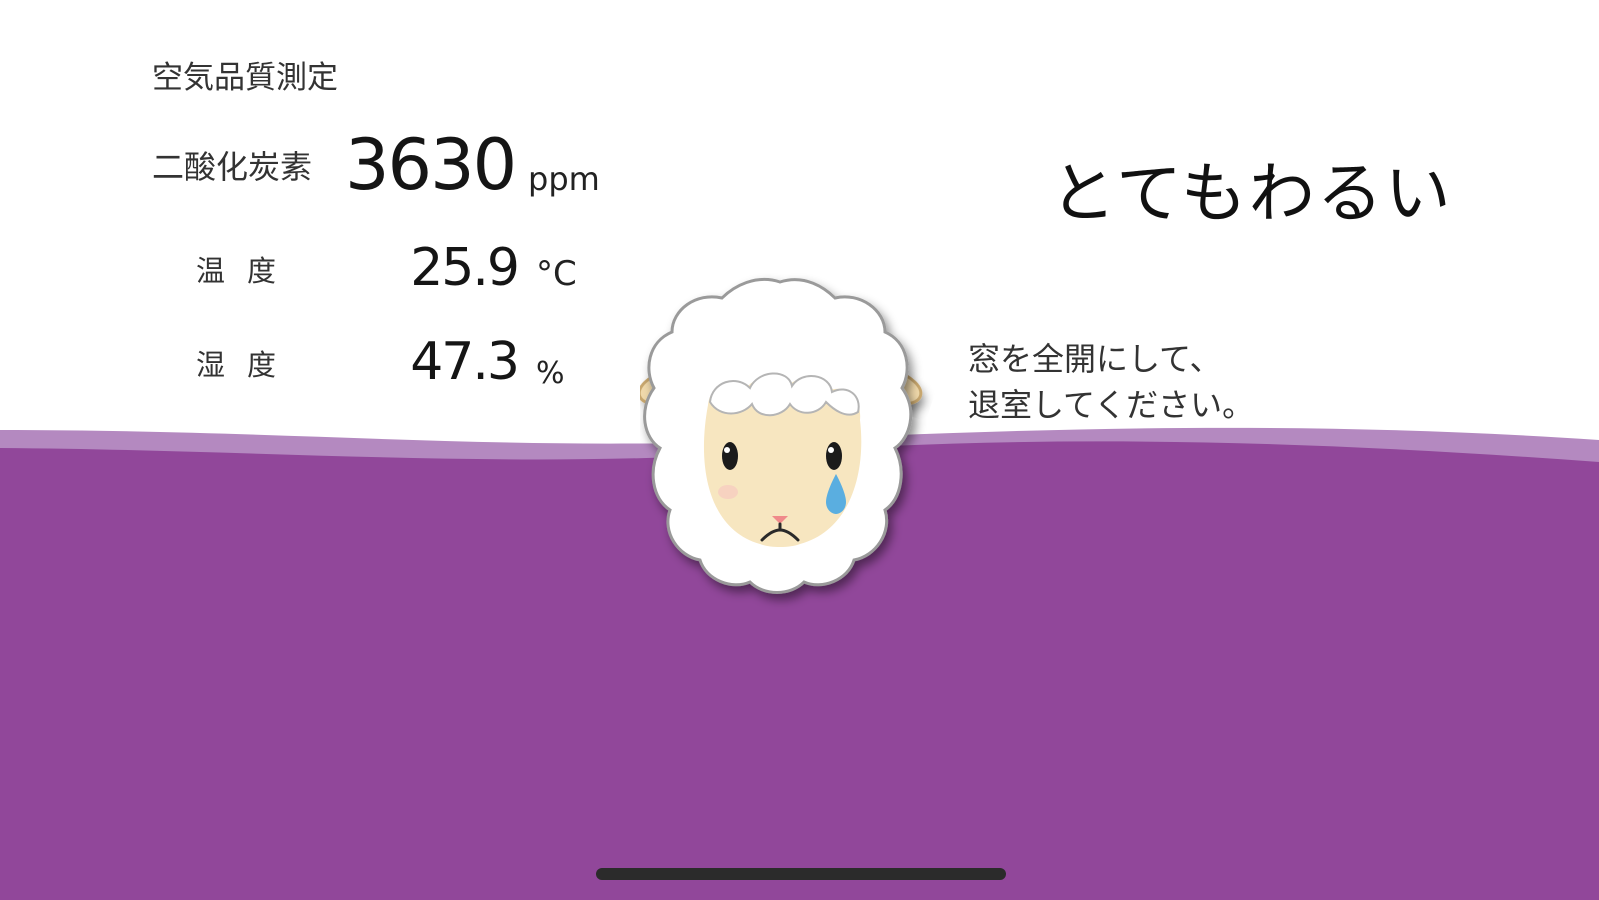 The width and height of the screenshot is (1599, 900). What do you see at coordinates (556, 274) in the screenshot?
I see `temperature-unit: °C` at bounding box center [556, 274].